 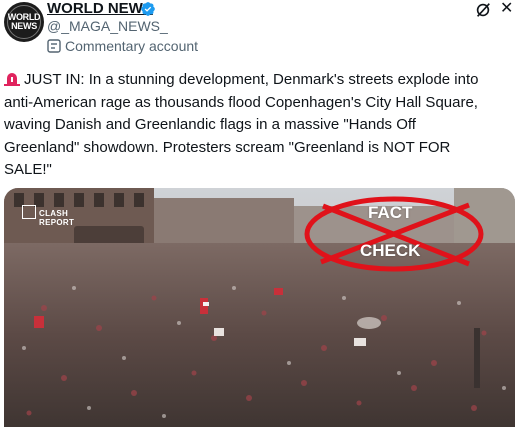 What do you see at coordinates (132, 46) in the screenshot?
I see `commentary-text: Commentary account` at bounding box center [132, 46].